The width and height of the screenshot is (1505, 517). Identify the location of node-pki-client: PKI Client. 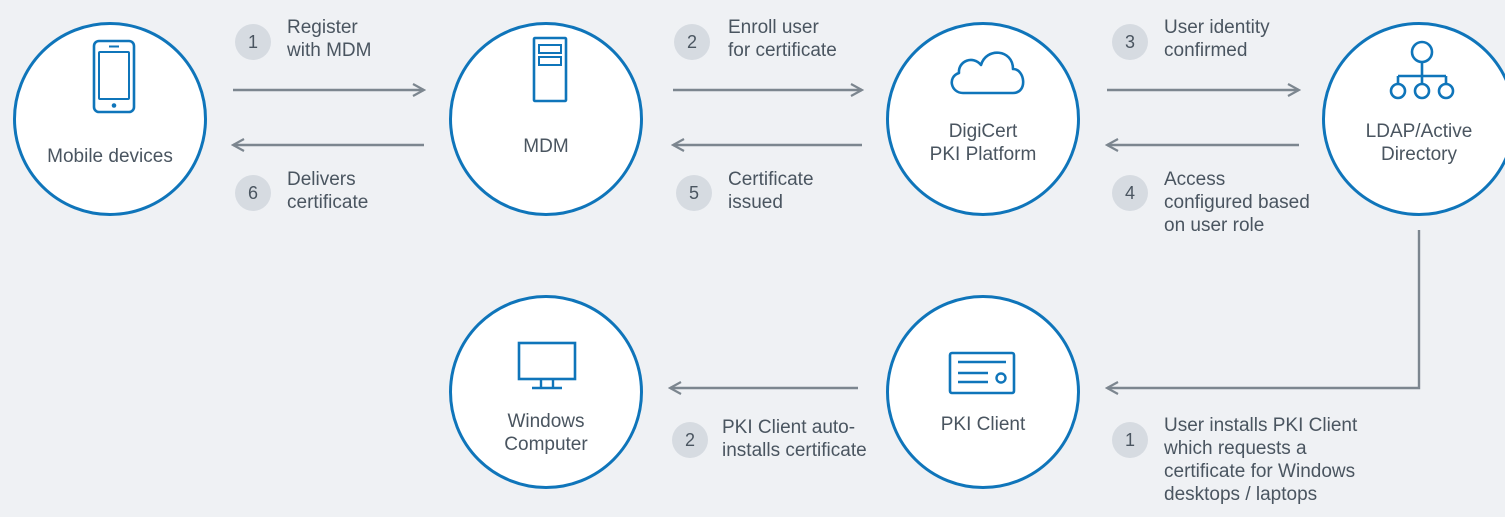
(983, 392).